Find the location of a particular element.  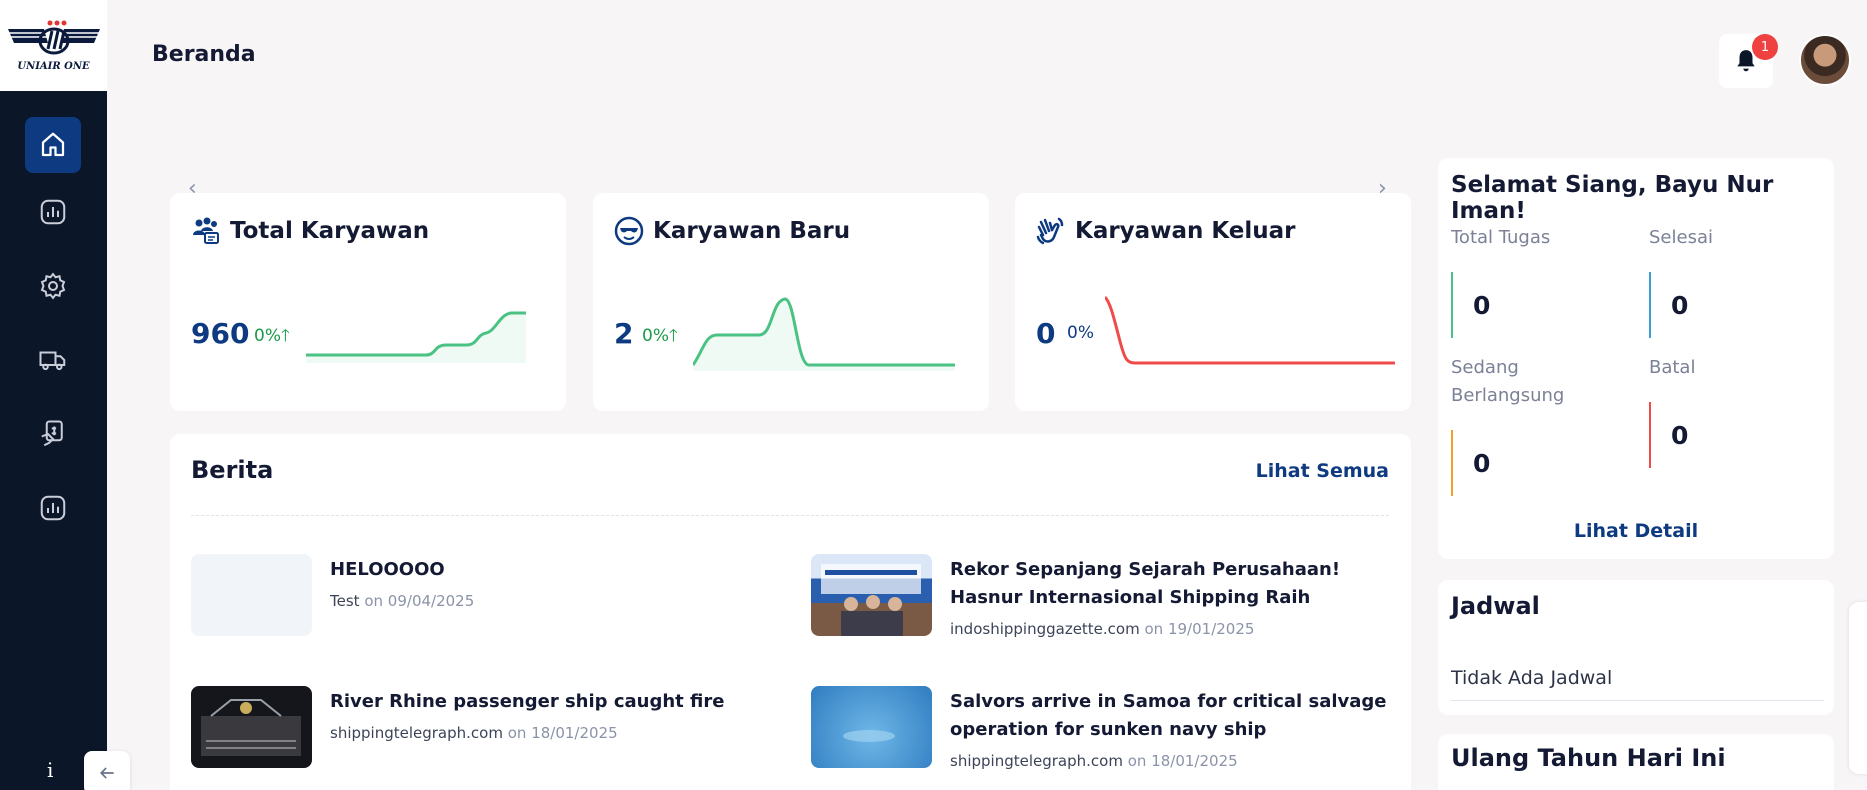

sidebar-item-reports is located at coordinates (53, 212).